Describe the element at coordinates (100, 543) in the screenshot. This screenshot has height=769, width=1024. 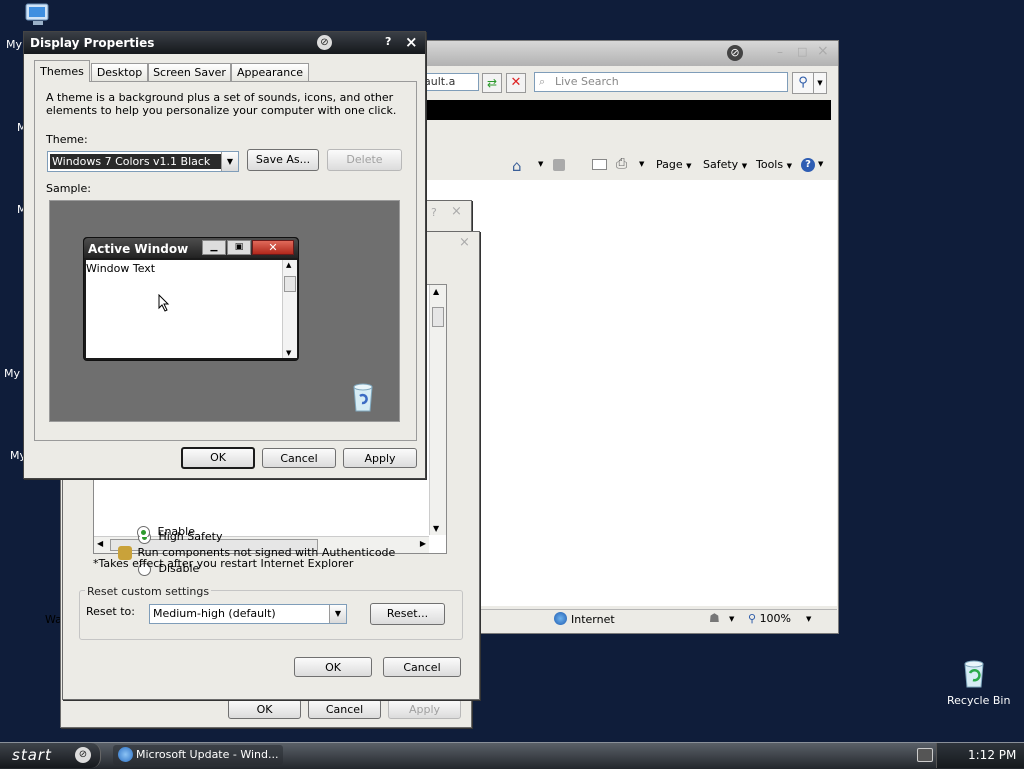
I see `scroll-left-icon: ◀` at that location.